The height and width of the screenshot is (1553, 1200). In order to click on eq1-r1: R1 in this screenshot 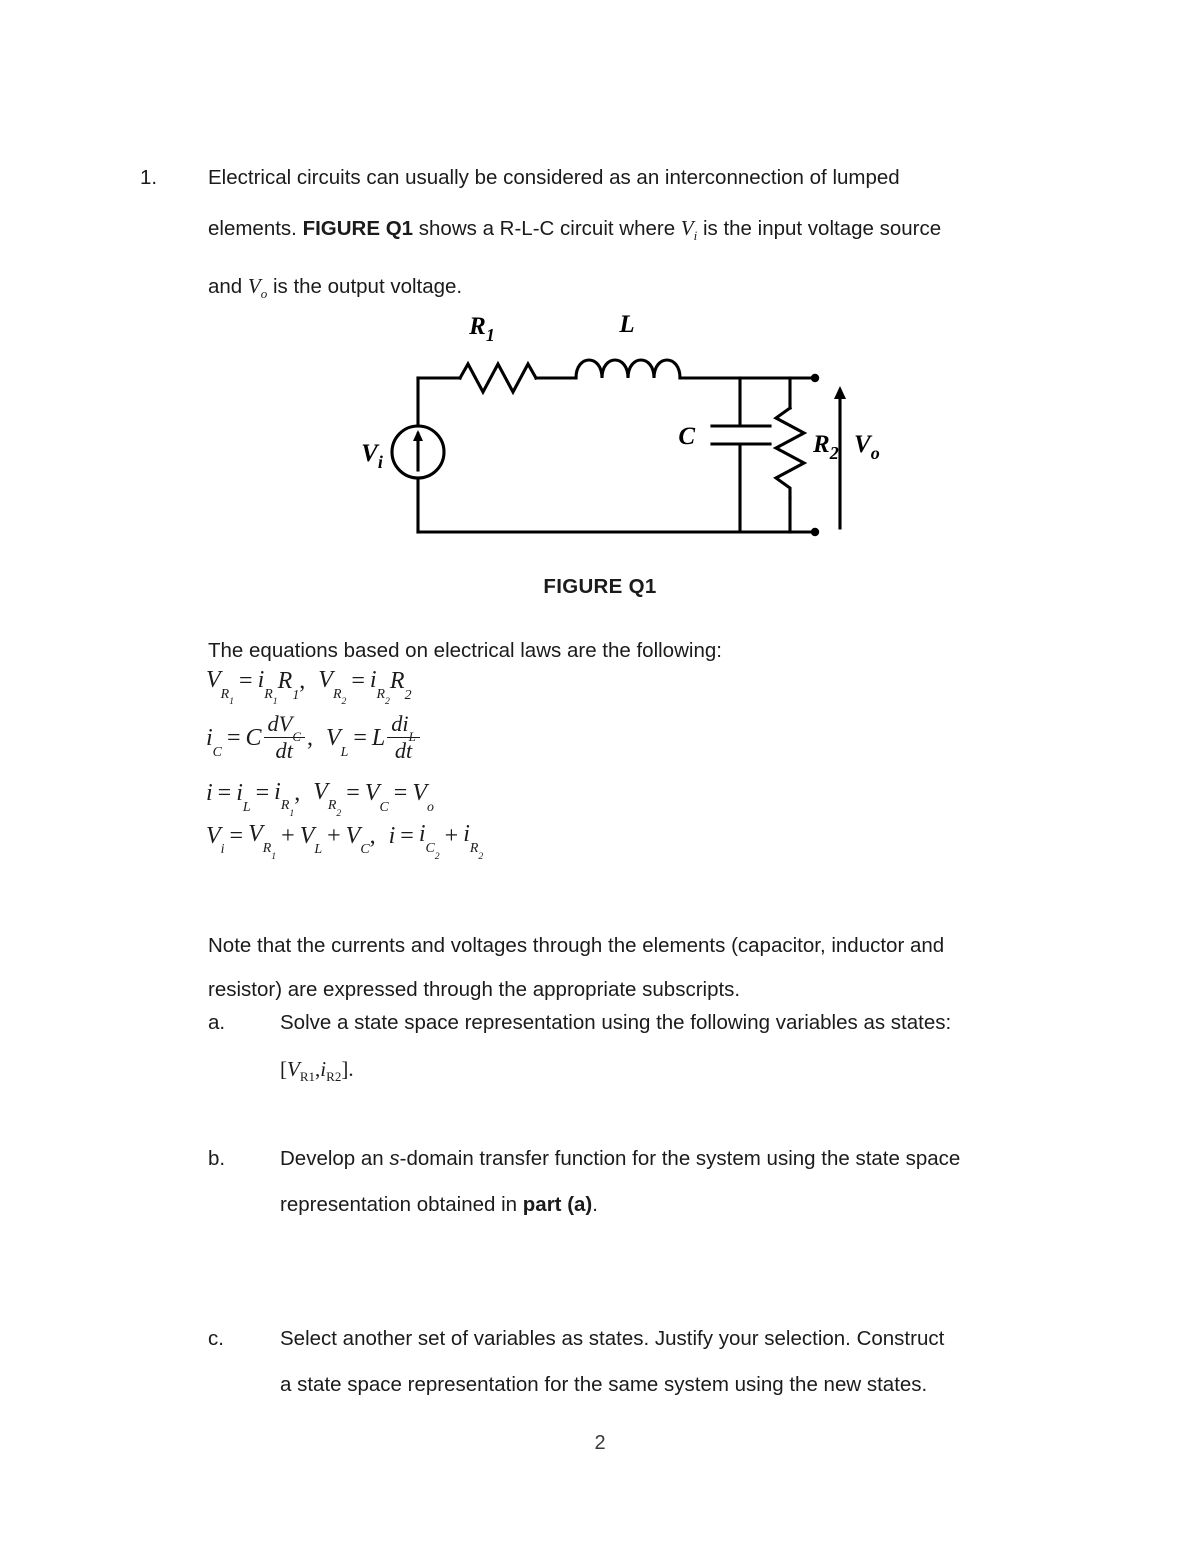, I will do `click(288, 685)`.